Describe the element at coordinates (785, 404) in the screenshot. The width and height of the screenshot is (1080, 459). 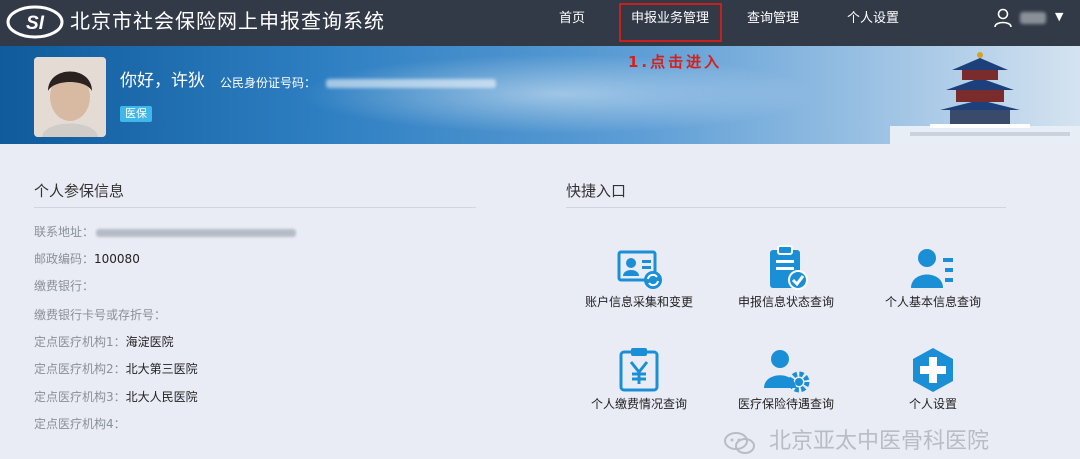
I see `shortcut-label: 医疗保险待遇查询` at that location.